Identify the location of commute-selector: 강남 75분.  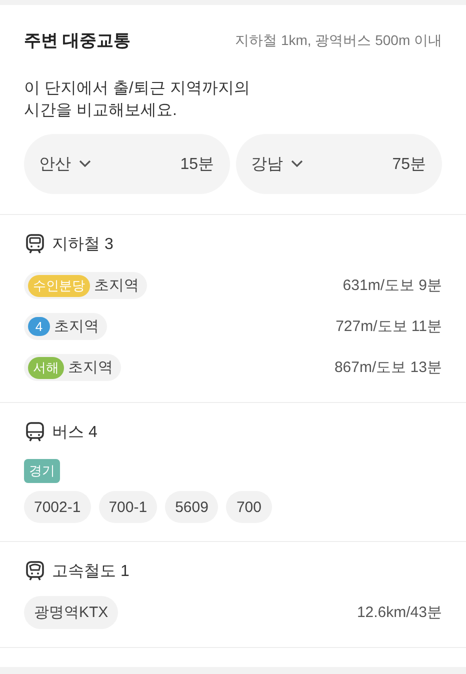
(339, 164).